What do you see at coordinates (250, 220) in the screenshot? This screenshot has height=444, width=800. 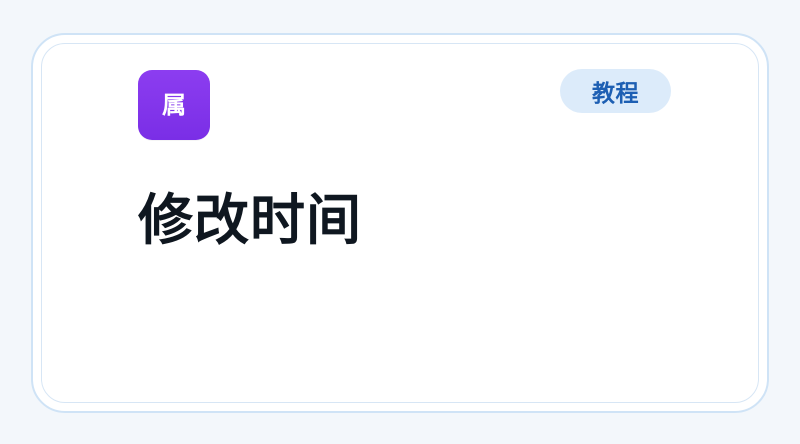 I see `card-title: 修改时间` at bounding box center [250, 220].